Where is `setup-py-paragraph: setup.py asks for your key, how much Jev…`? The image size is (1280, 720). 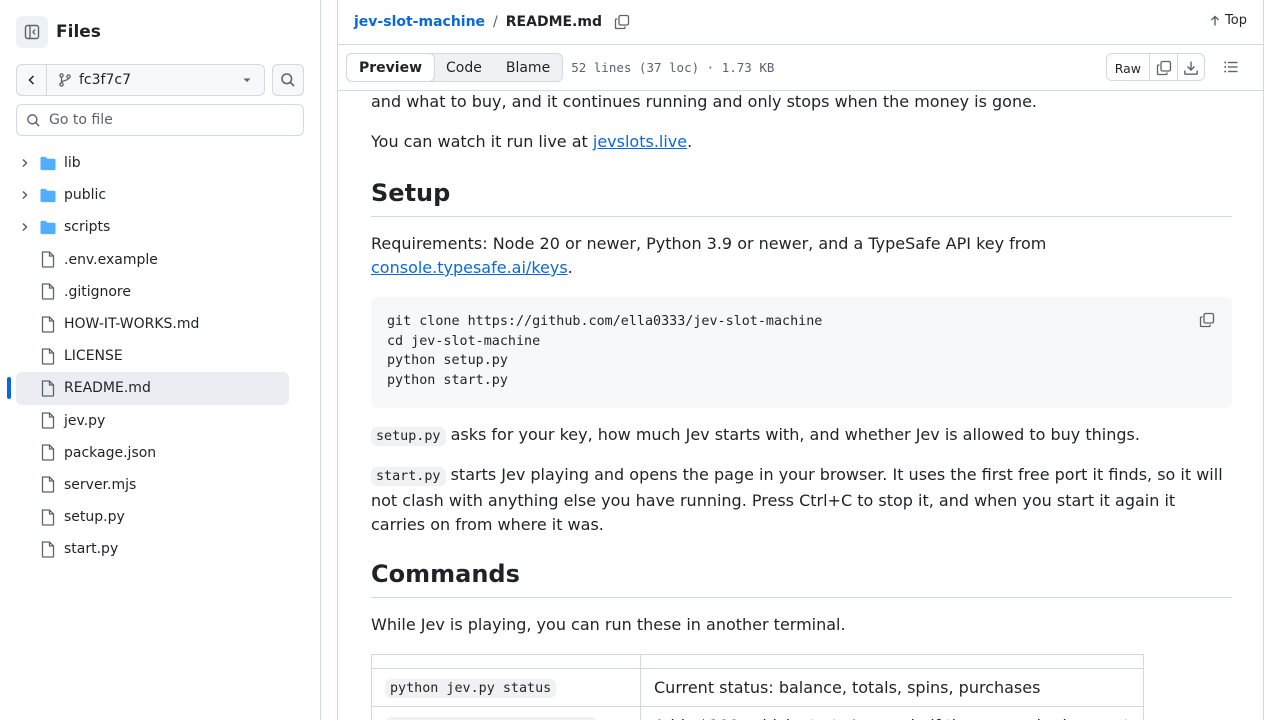
setup-py-paragraph: setup.py asks for your key, how much Jev… is located at coordinates (801, 436).